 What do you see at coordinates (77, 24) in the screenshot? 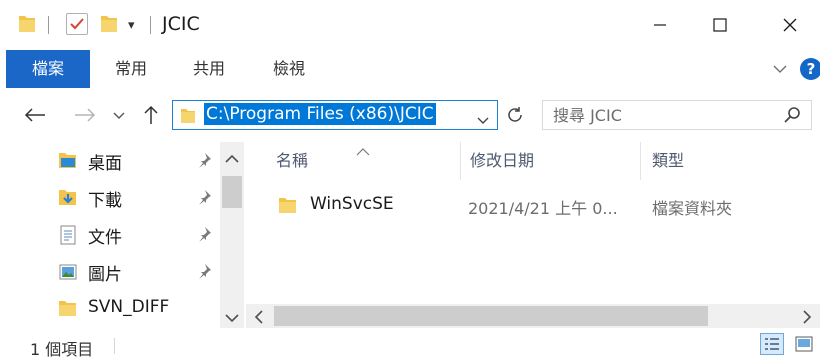
I see `properties-icon` at bounding box center [77, 24].